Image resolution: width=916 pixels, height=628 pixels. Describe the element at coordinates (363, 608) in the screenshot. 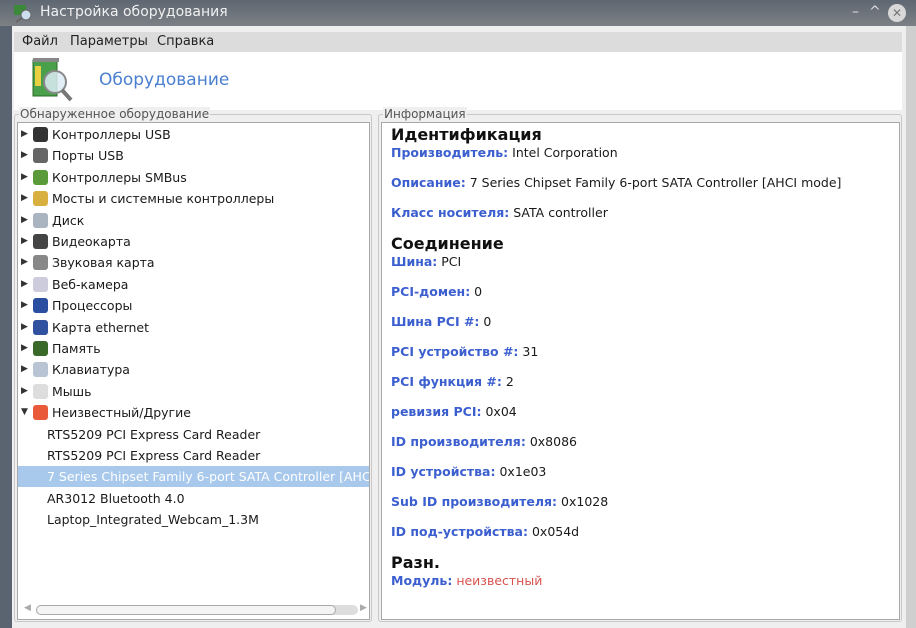

I see `scroll-right-icon: ▶` at that location.